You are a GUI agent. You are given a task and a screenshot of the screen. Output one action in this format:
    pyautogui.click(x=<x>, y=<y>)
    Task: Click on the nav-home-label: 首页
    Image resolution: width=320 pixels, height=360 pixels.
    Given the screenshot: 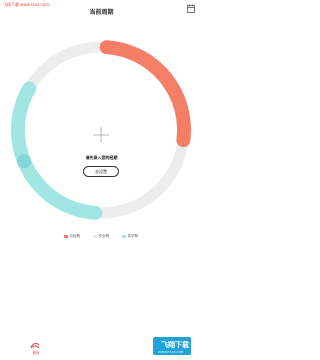 What is the action you would take?
    pyautogui.click(x=36, y=353)
    